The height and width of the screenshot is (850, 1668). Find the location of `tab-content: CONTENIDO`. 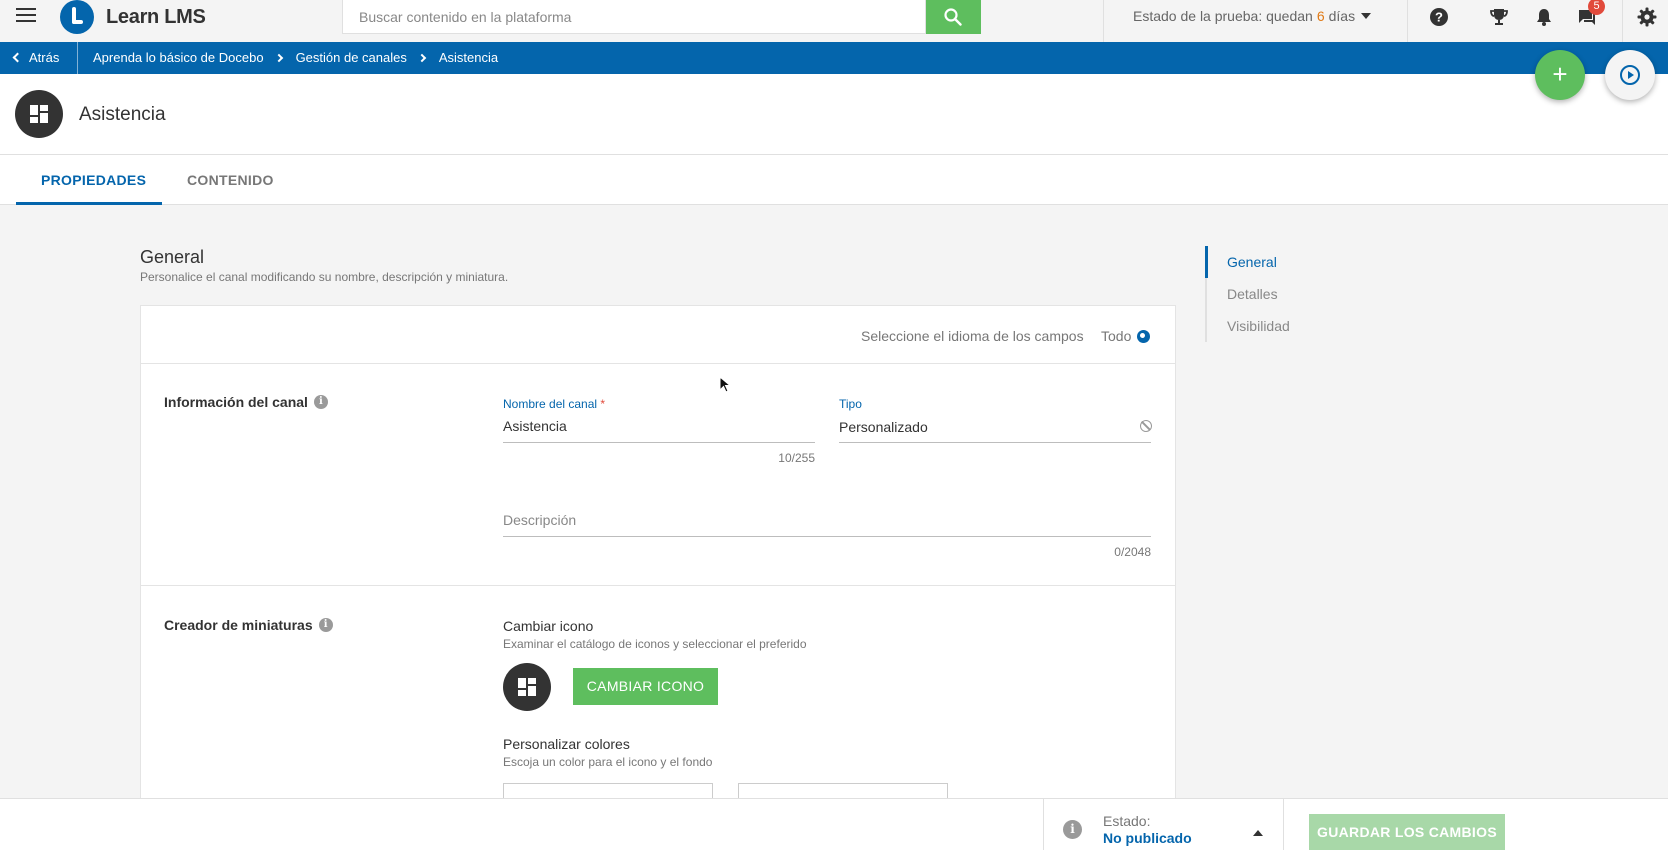

tab-content: CONTENIDO is located at coordinates (230, 180).